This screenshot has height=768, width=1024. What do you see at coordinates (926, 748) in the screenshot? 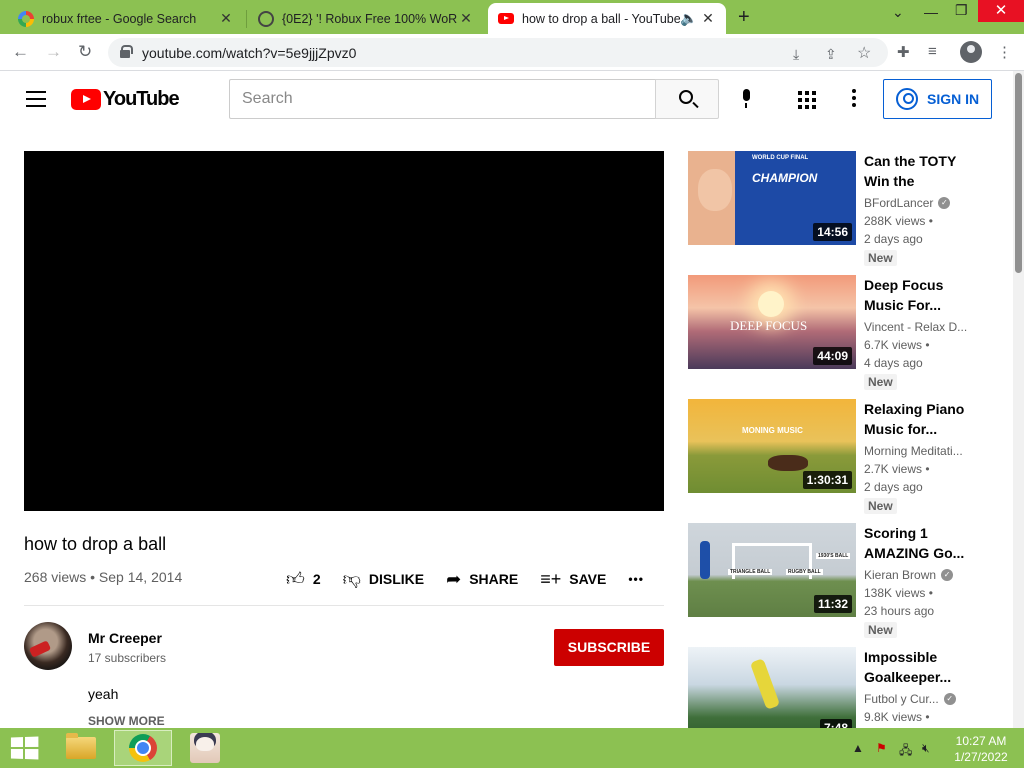
I see `volume-muted-icon: 🔇︎` at bounding box center [926, 748].